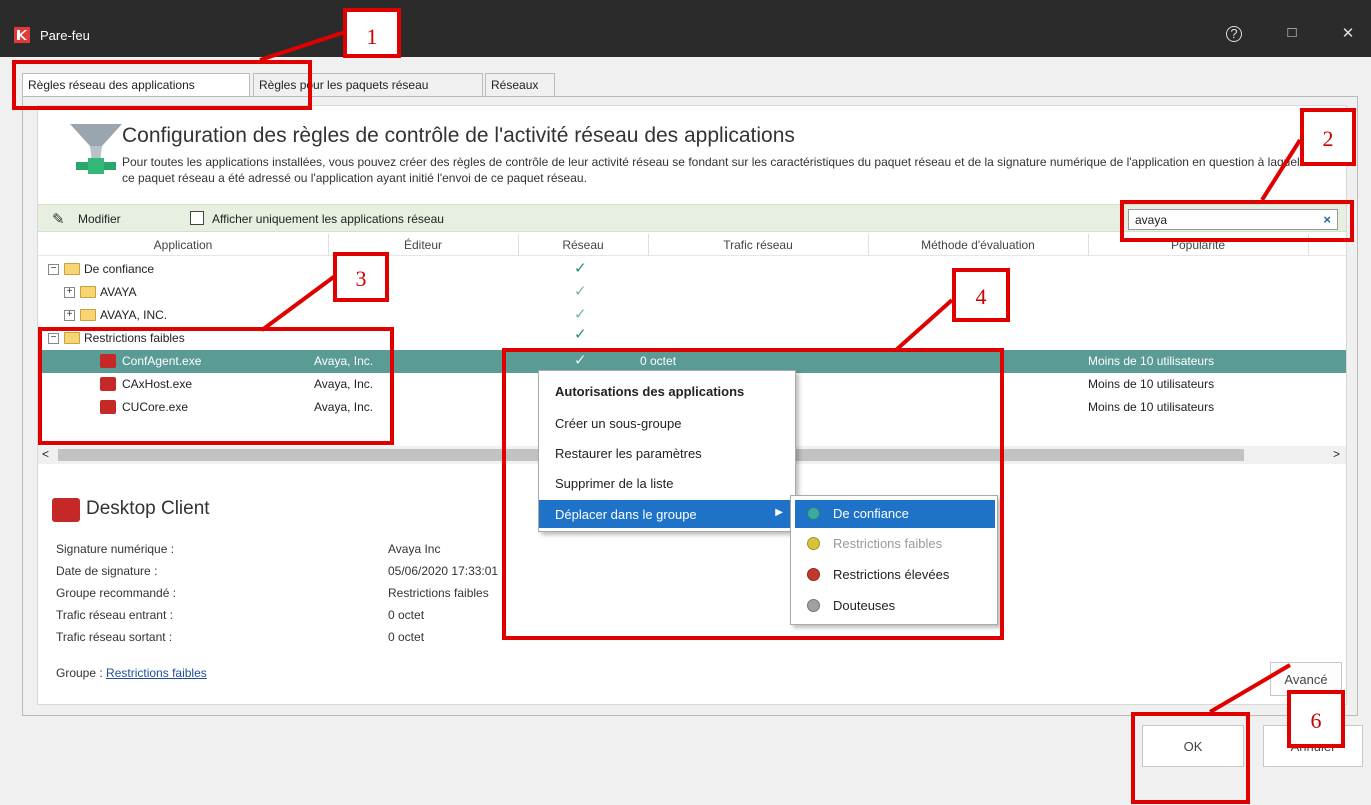 This screenshot has width=1371, height=805. I want to click on annotation-box-search, so click(1237, 221).